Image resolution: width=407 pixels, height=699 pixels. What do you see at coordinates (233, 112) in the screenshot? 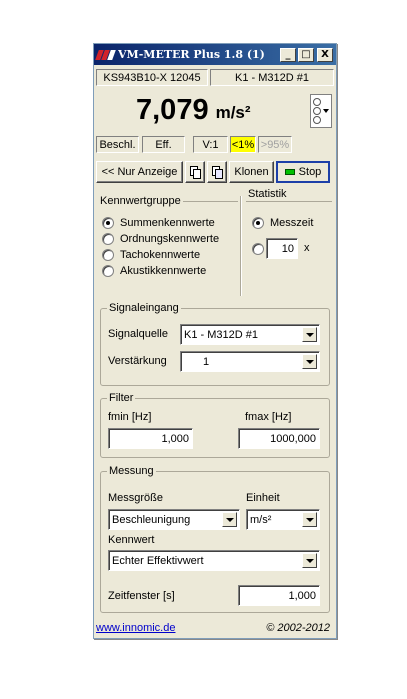
I see `measured-unit: m/s²` at bounding box center [233, 112].